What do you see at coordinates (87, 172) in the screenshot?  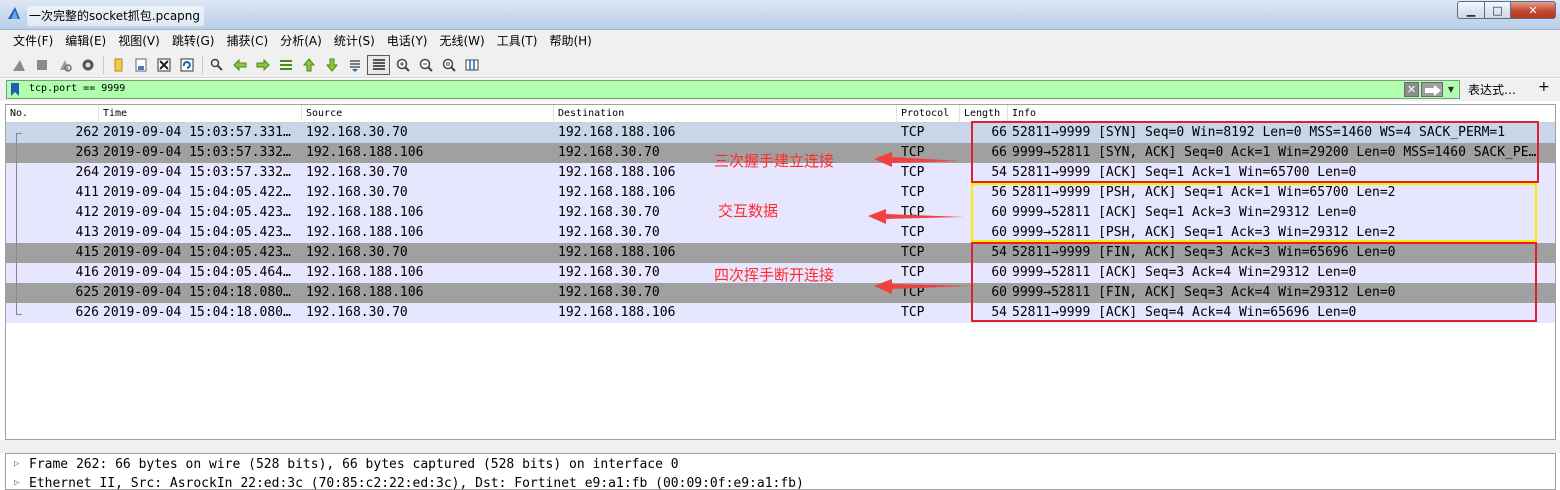 I see `packet-cell-no: 264` at bounding box center [87, 172].